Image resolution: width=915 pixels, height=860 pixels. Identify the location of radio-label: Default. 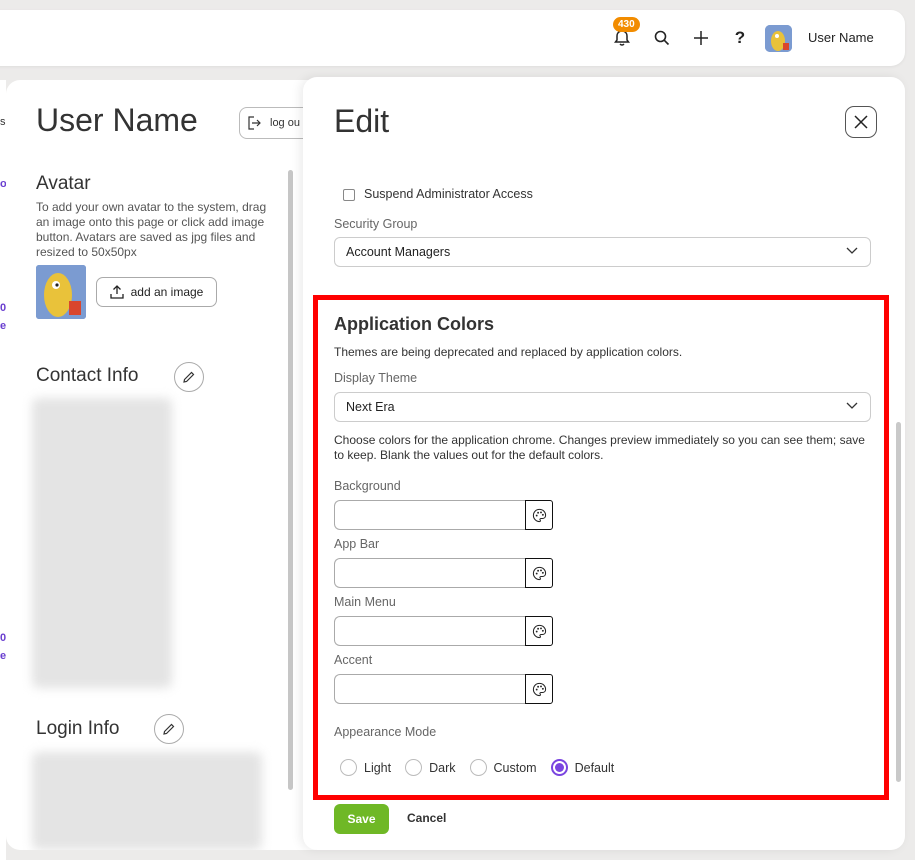
(594, 767).